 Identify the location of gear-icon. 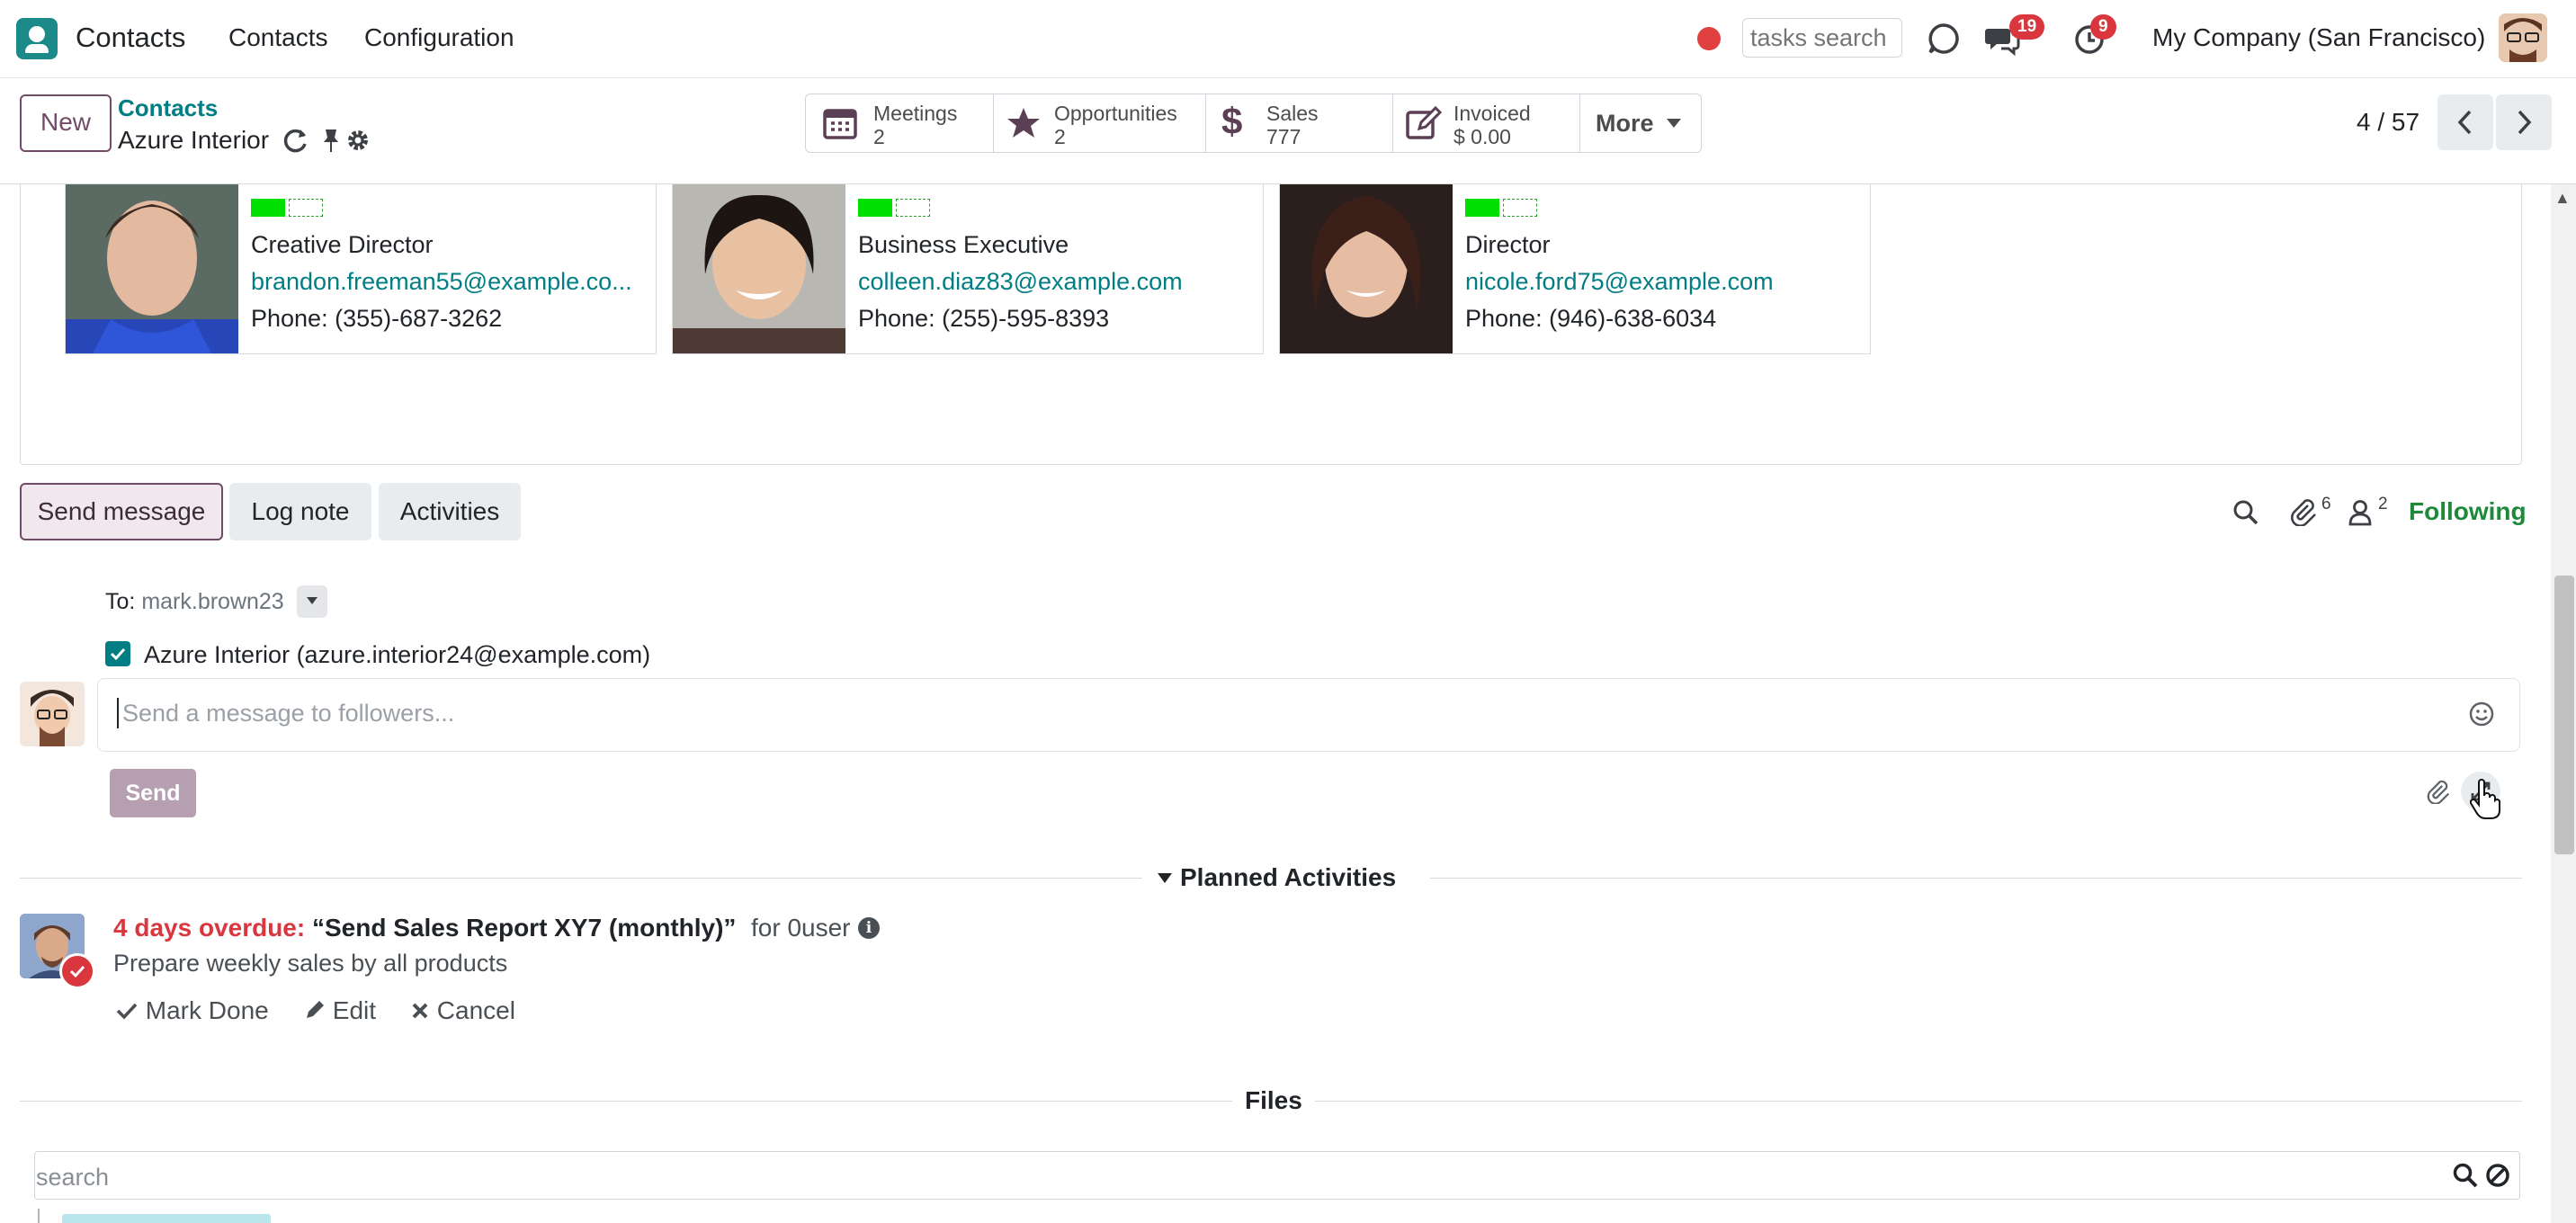
(357, 140).